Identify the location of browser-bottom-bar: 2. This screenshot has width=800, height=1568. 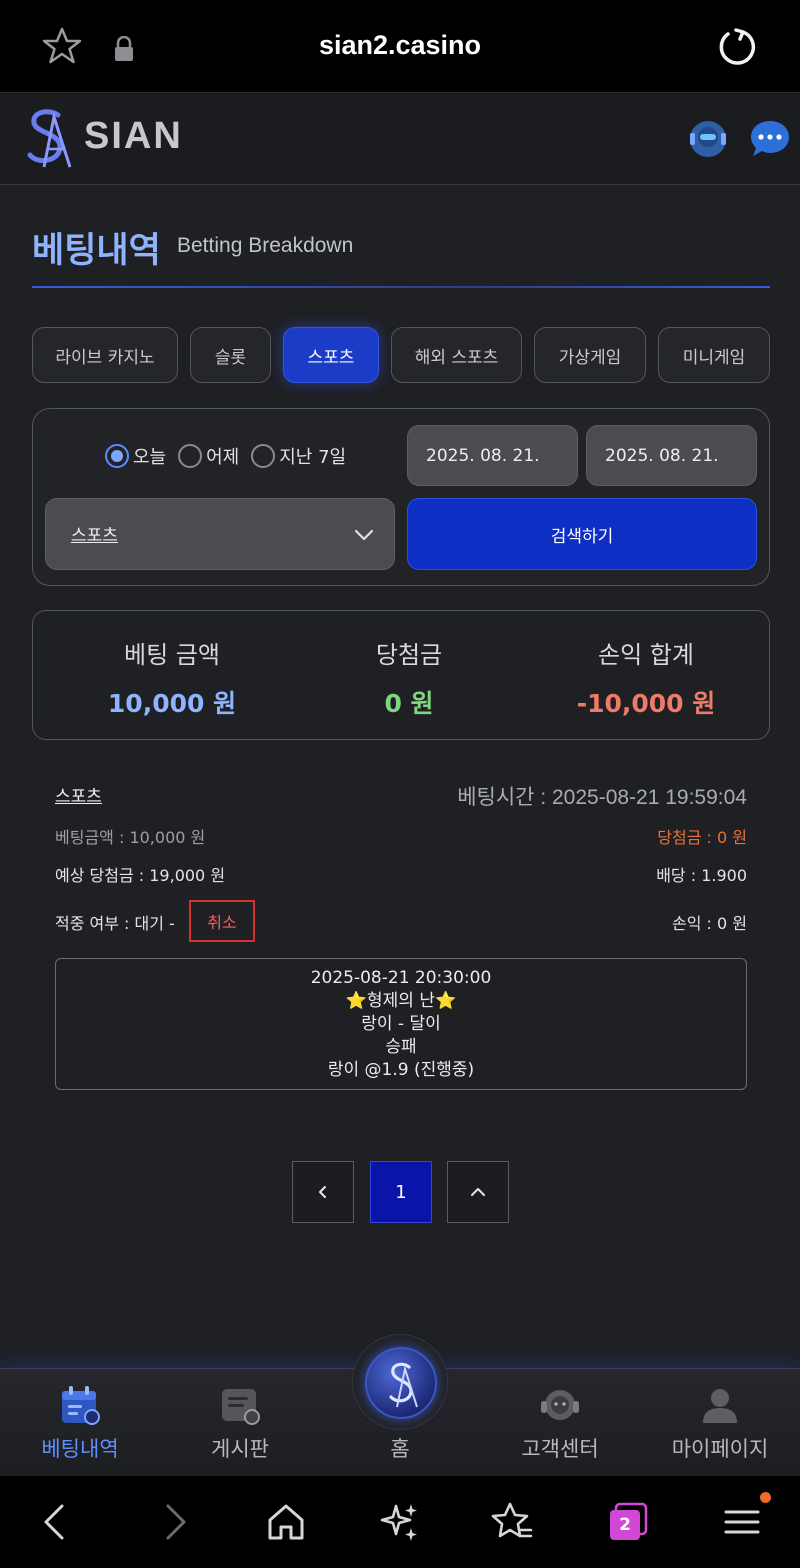
(400, 1522).